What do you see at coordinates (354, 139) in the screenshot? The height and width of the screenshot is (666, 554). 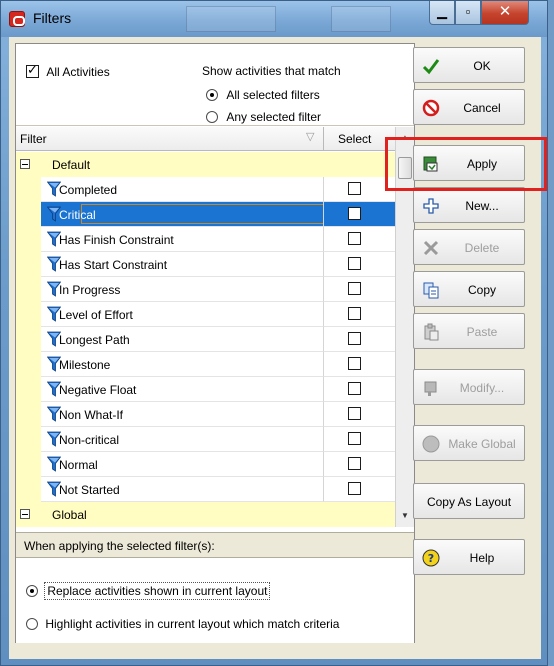 I see `column-header-select: Select` at bounding box center [354, 139].